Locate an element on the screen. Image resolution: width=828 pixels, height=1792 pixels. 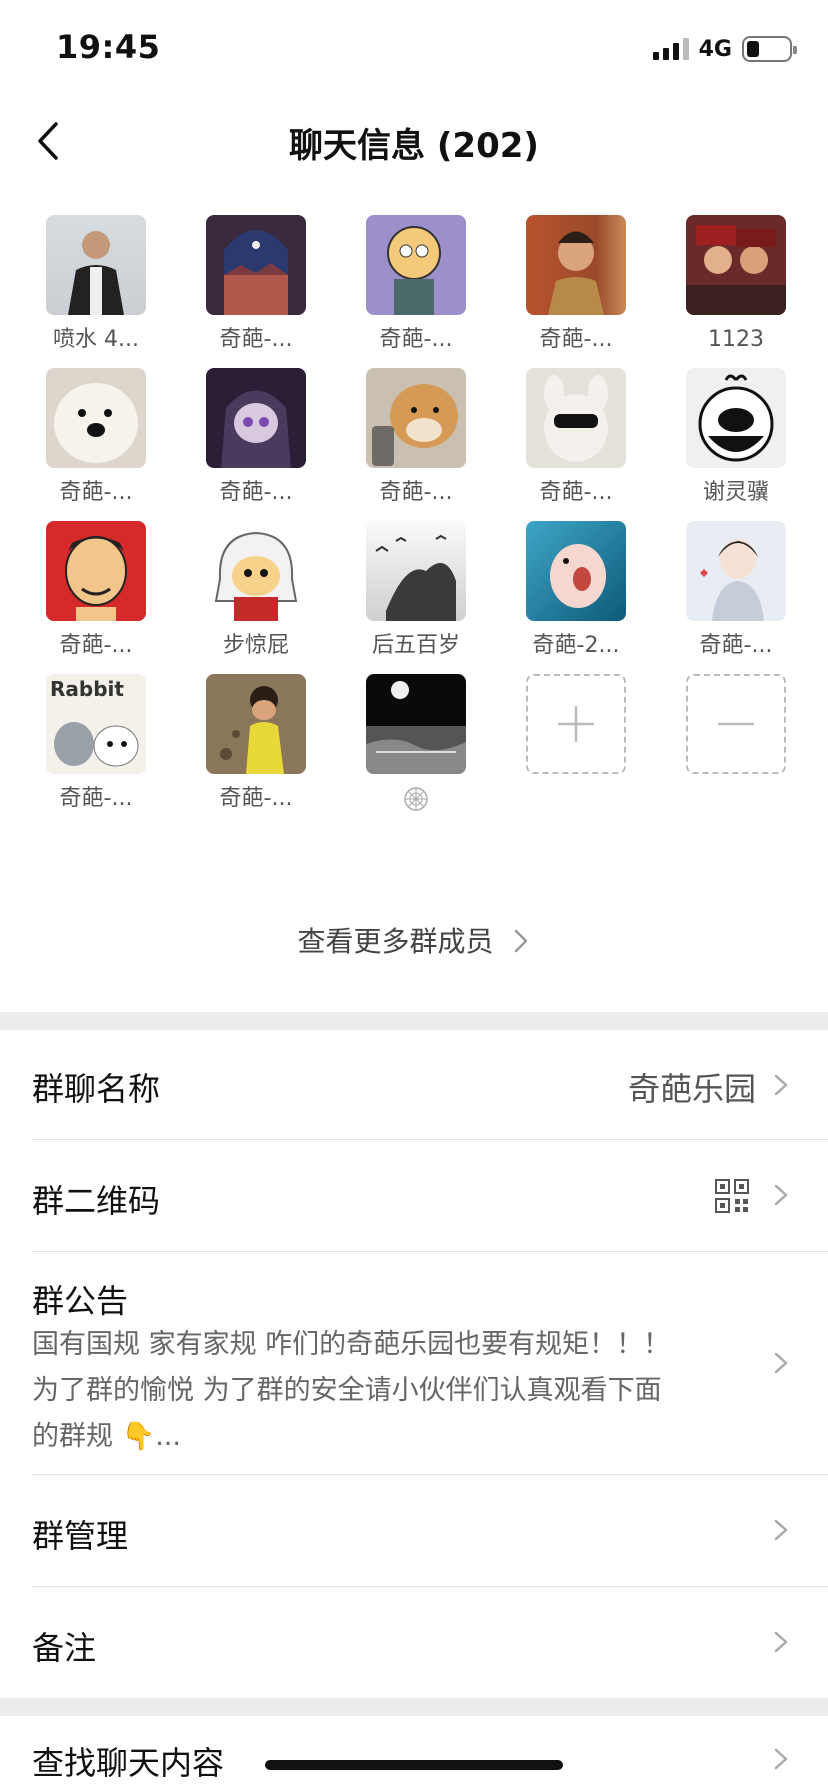
member-item: 步惊屁 is located at coordinates (256, 591).